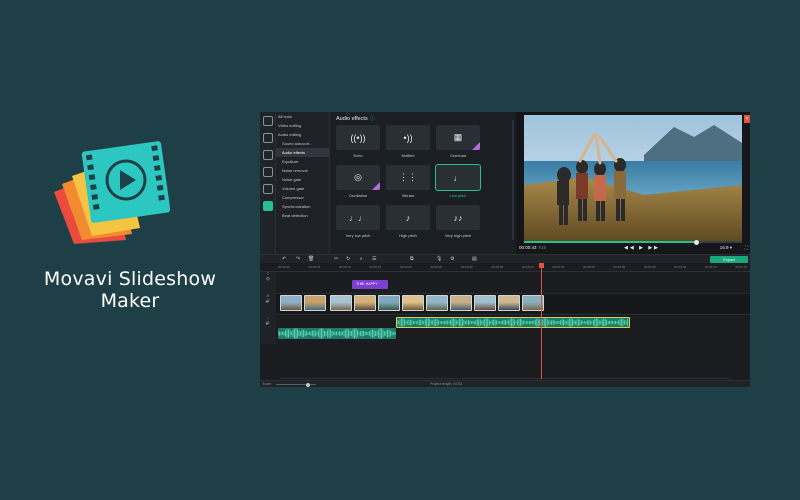 The width and height of the screenshot is (800, 500). What do you see at coordinates (268, 305) in the screenshot?
I see `video-track-controls: ⊟ 🔊` at bounding box center [268, 305].